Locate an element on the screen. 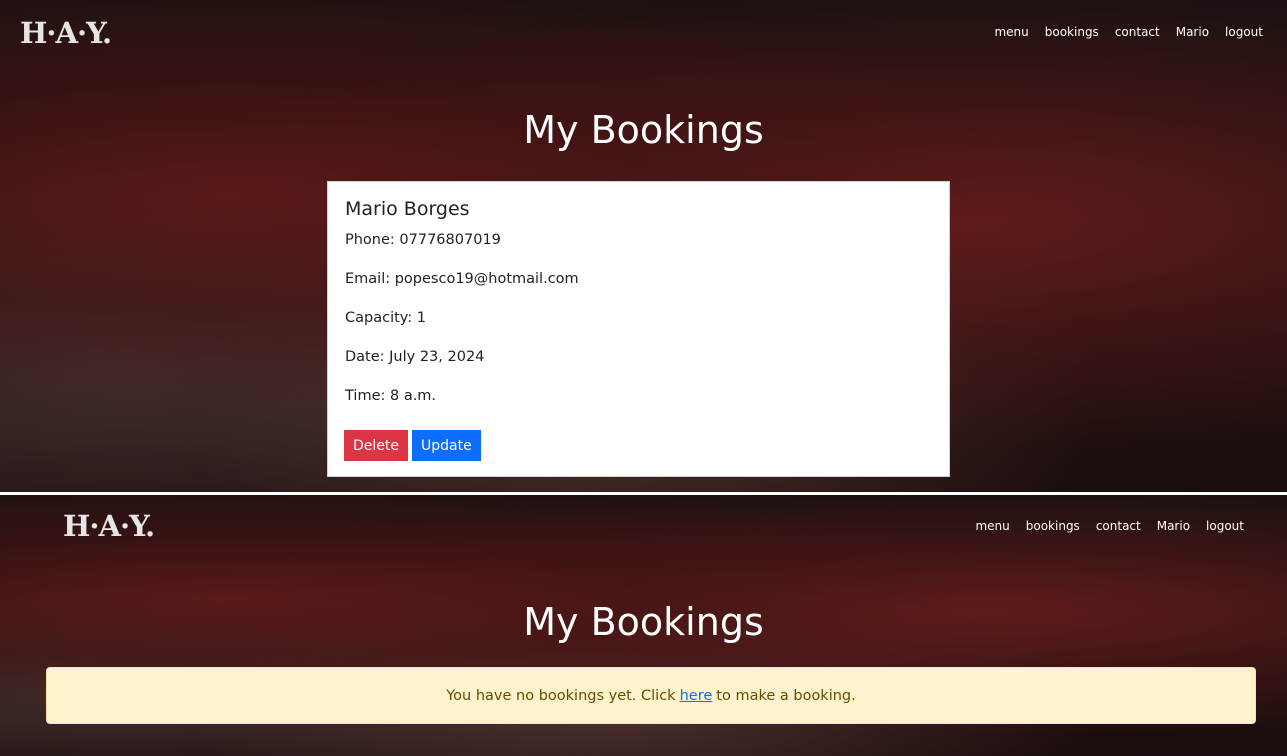  booking-date: Date: July 23, 2024 is located at coordinates (415, 357).